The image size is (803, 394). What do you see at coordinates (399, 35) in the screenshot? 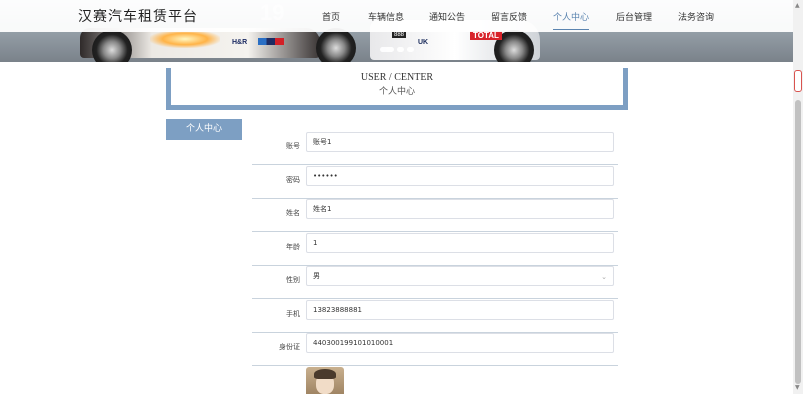
I see `car-number-plate: 888` at bounding box center [399, 35].